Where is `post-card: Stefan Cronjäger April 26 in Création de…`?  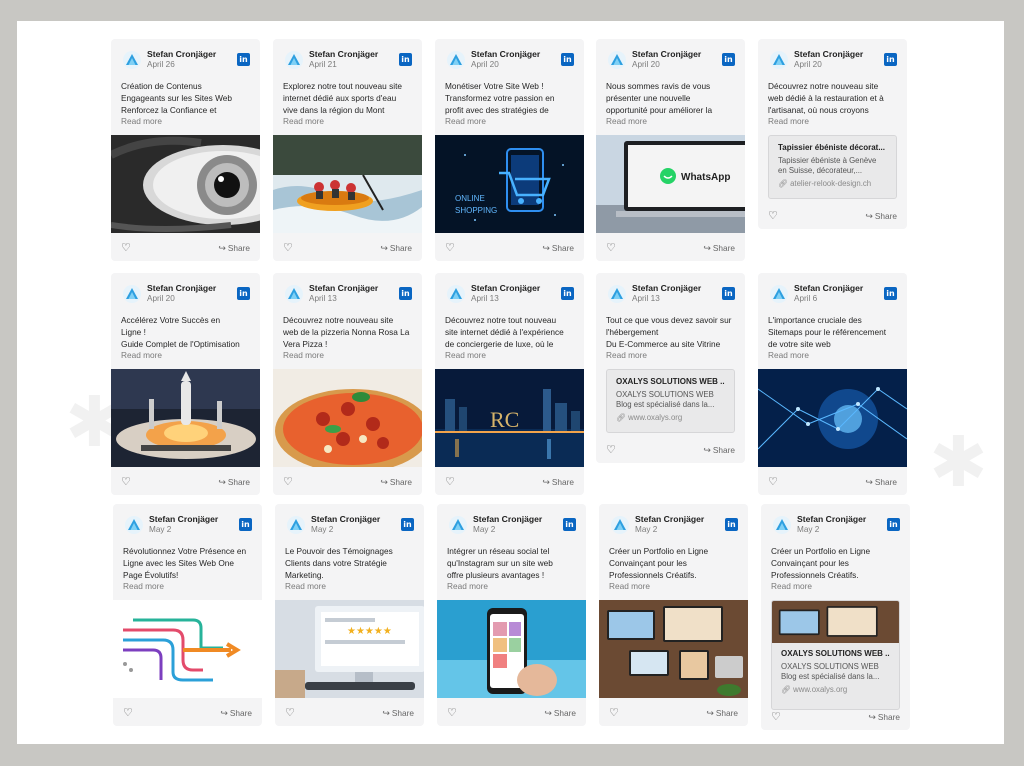 post-card: Stefan Cronjäger April 26 in Création de… is located at coordinates (185, 150).